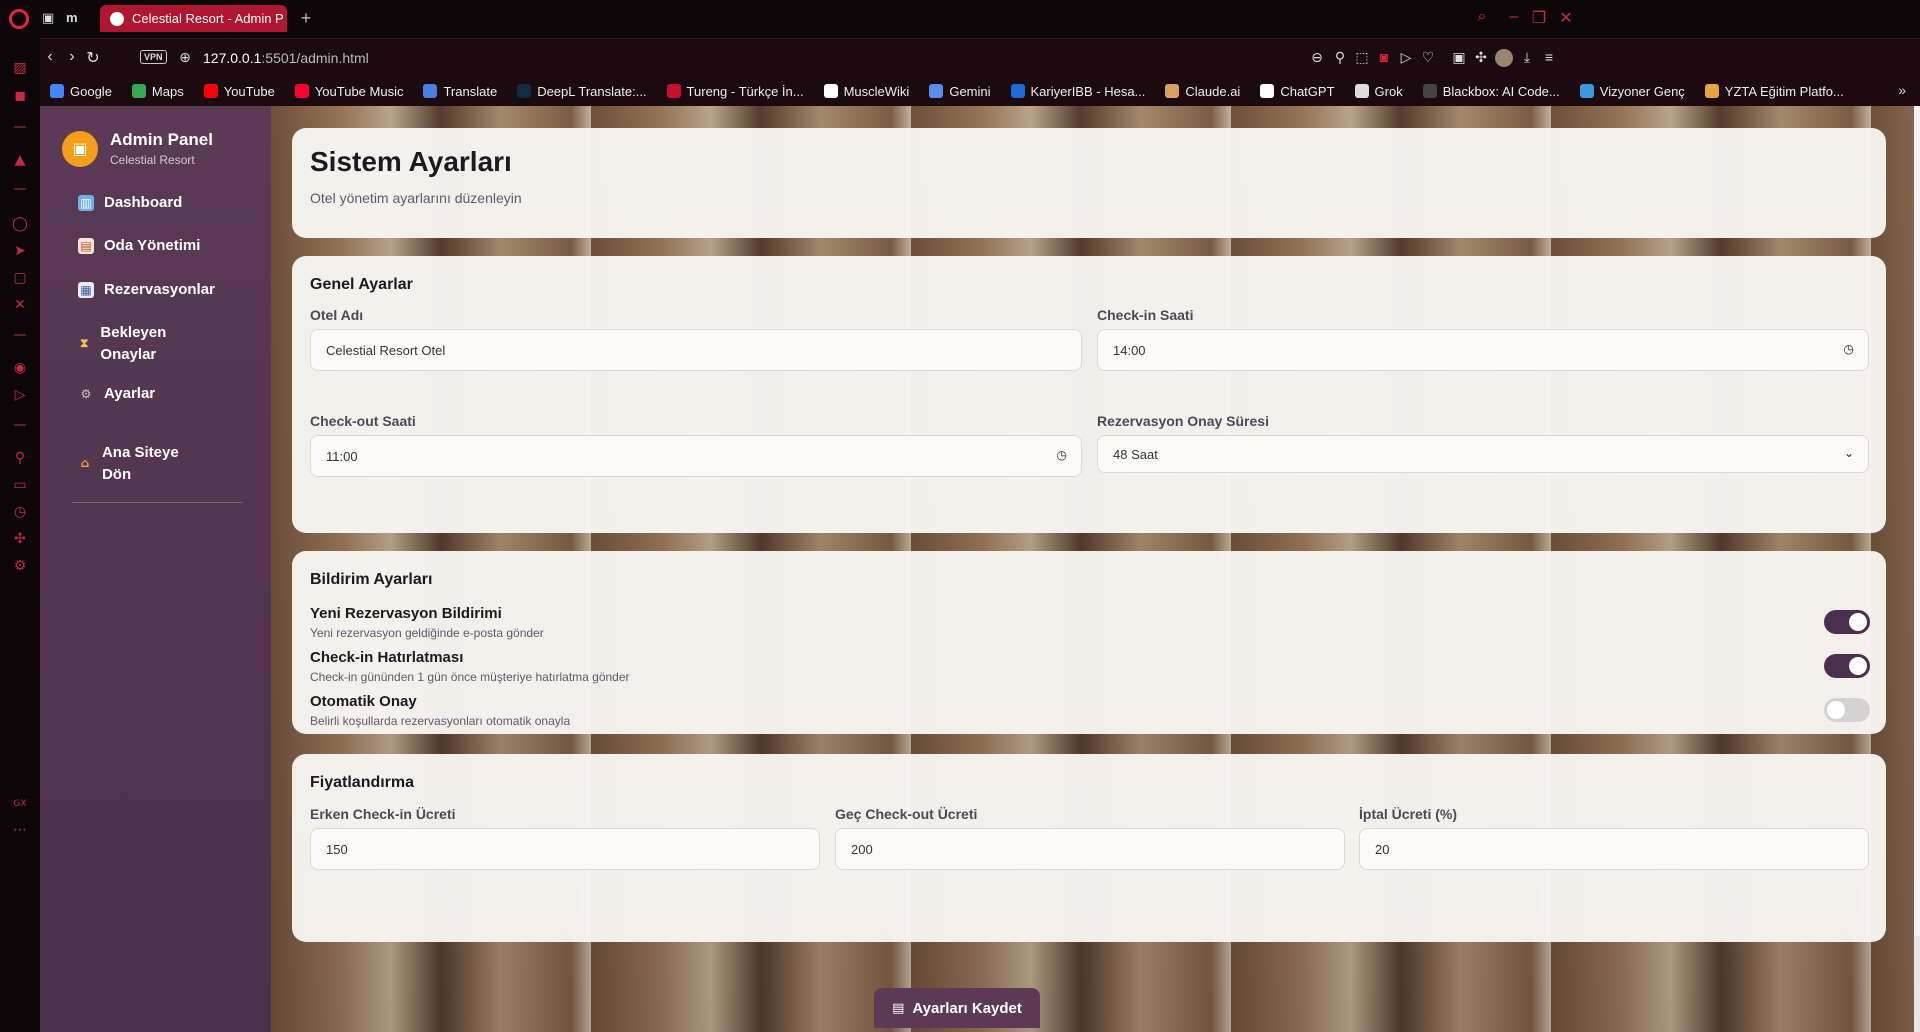 The image size is (1920, 1032). I want to click on late-checkout-fee-input: 200, so click(1090, 849).